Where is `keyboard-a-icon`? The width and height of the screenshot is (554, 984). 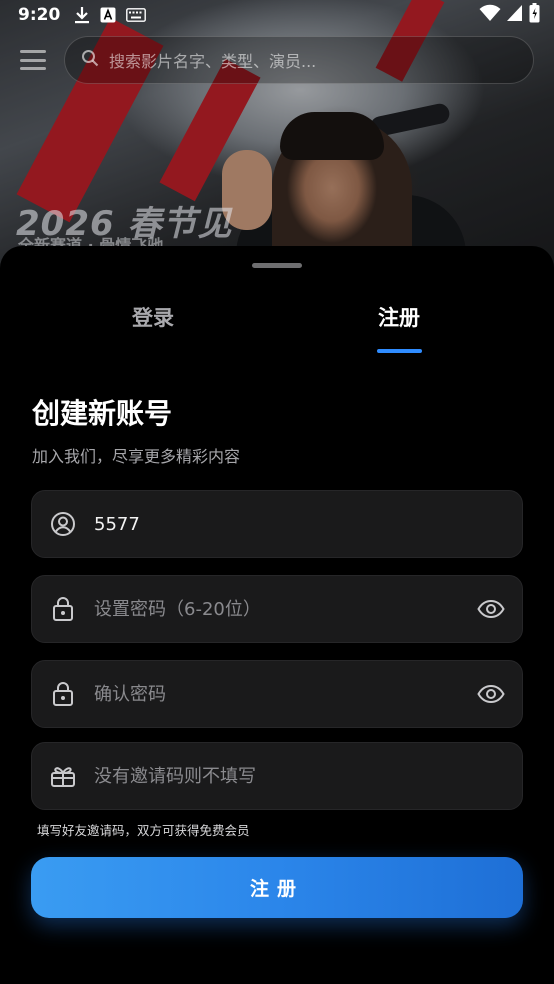 keyboard-a-icon is located at coordinates (108, 15).